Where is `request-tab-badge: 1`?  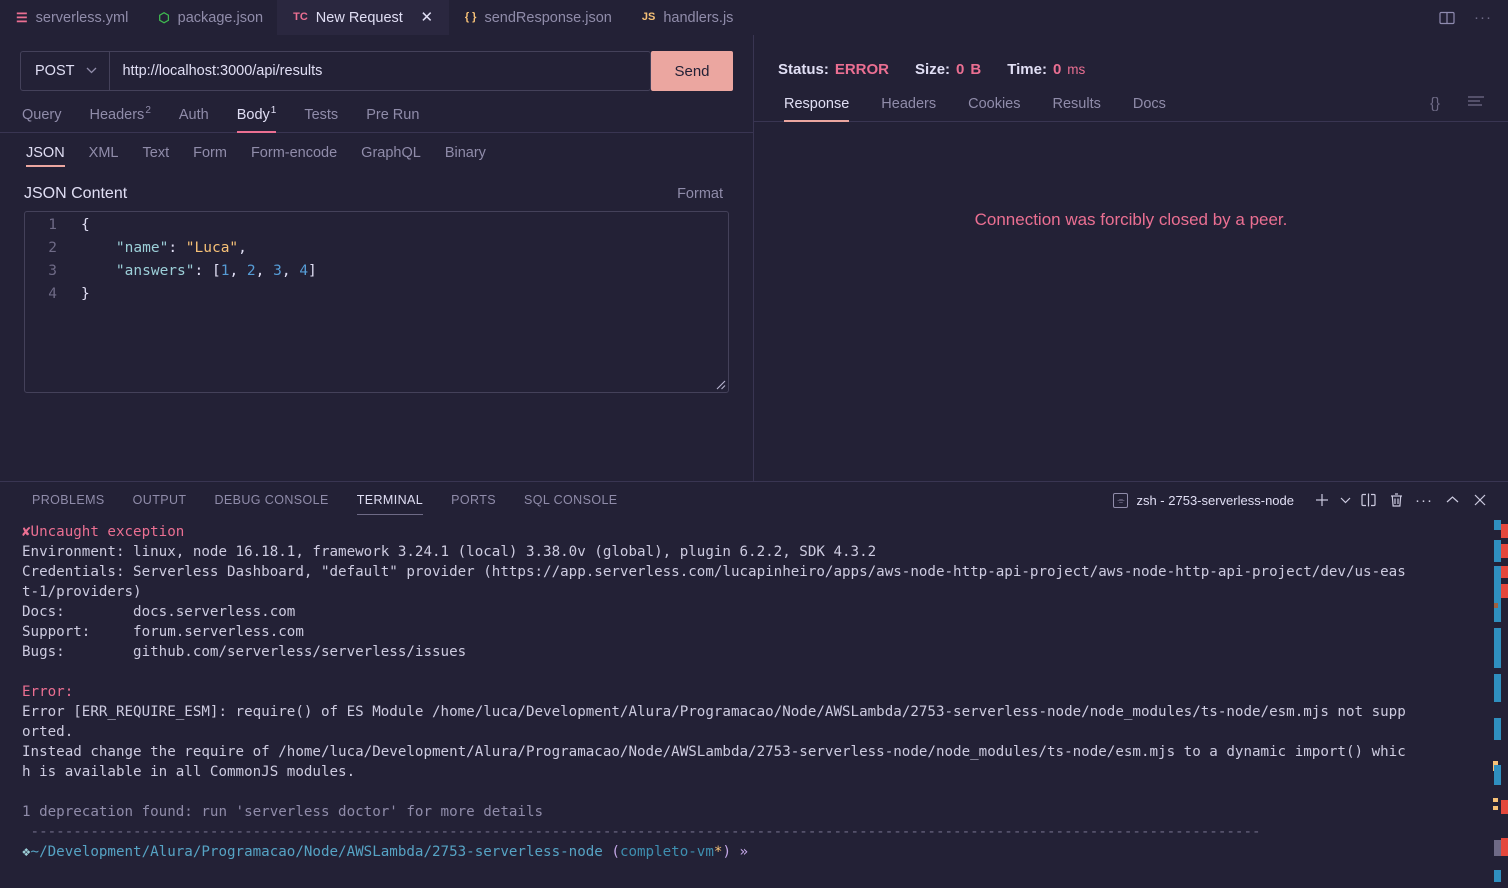 request-tab-badge: 1 is located at coordinates (273, 110).